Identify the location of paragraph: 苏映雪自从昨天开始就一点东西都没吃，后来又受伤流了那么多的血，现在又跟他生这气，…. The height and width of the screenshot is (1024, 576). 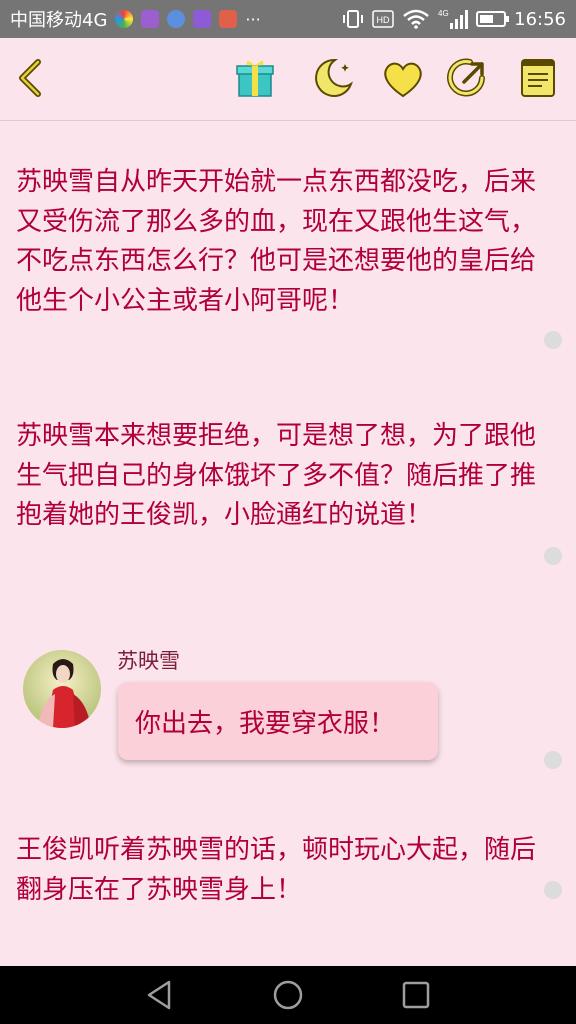
(276, 241).